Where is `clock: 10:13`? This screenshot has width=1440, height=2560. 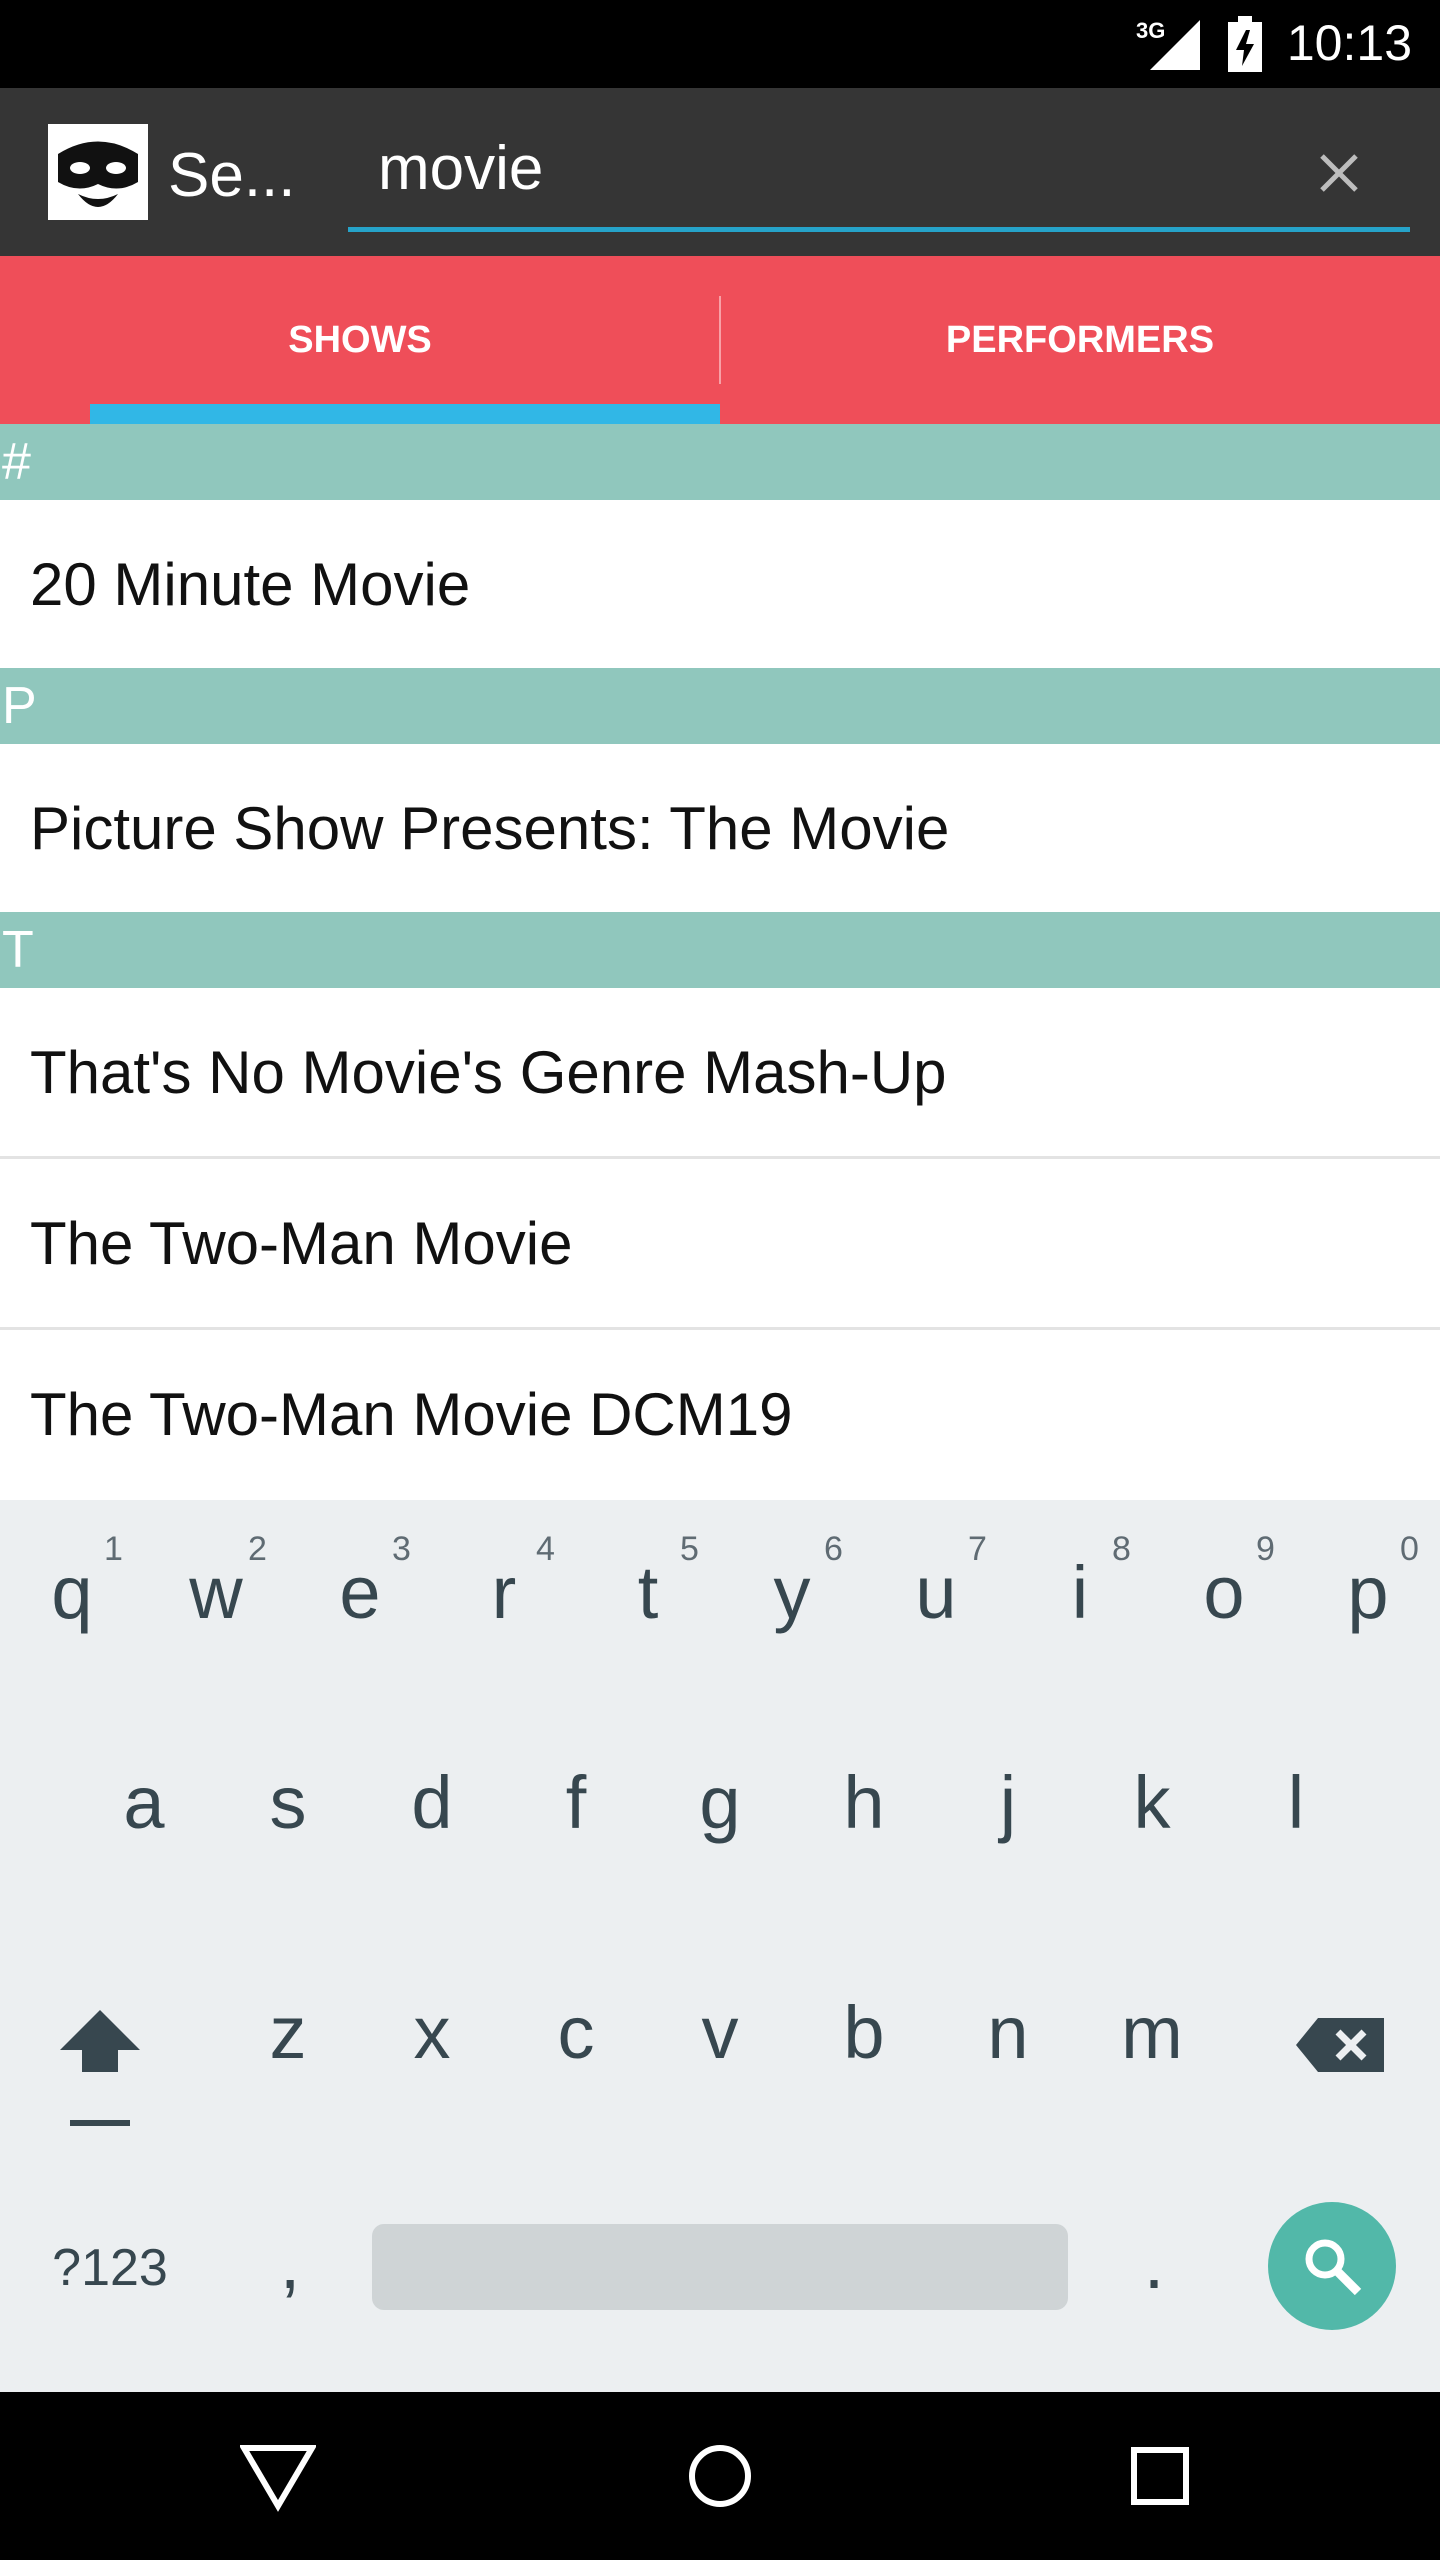
clock: 10:13 is located at coordinates (1349, 43).